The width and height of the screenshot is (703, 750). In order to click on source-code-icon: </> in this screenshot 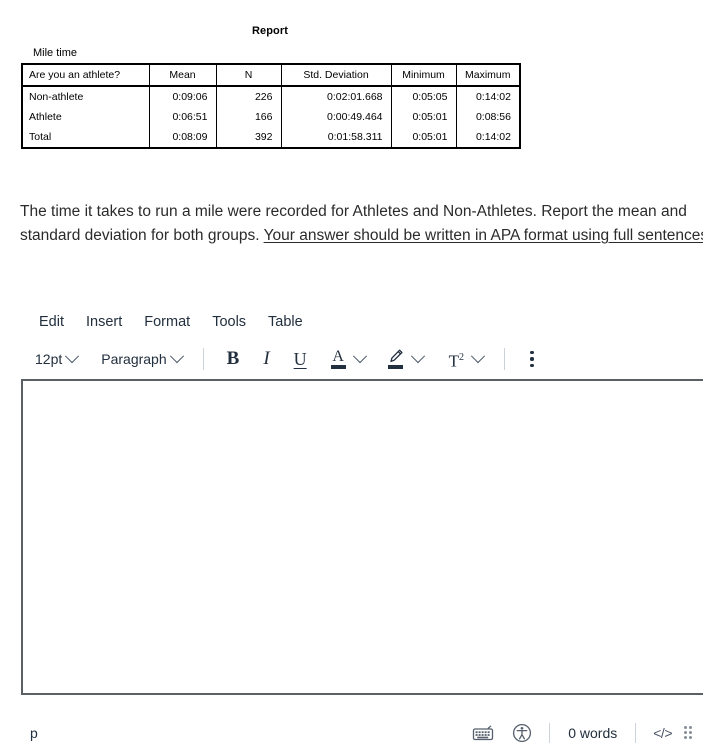, I will do `click(662, 732)`.